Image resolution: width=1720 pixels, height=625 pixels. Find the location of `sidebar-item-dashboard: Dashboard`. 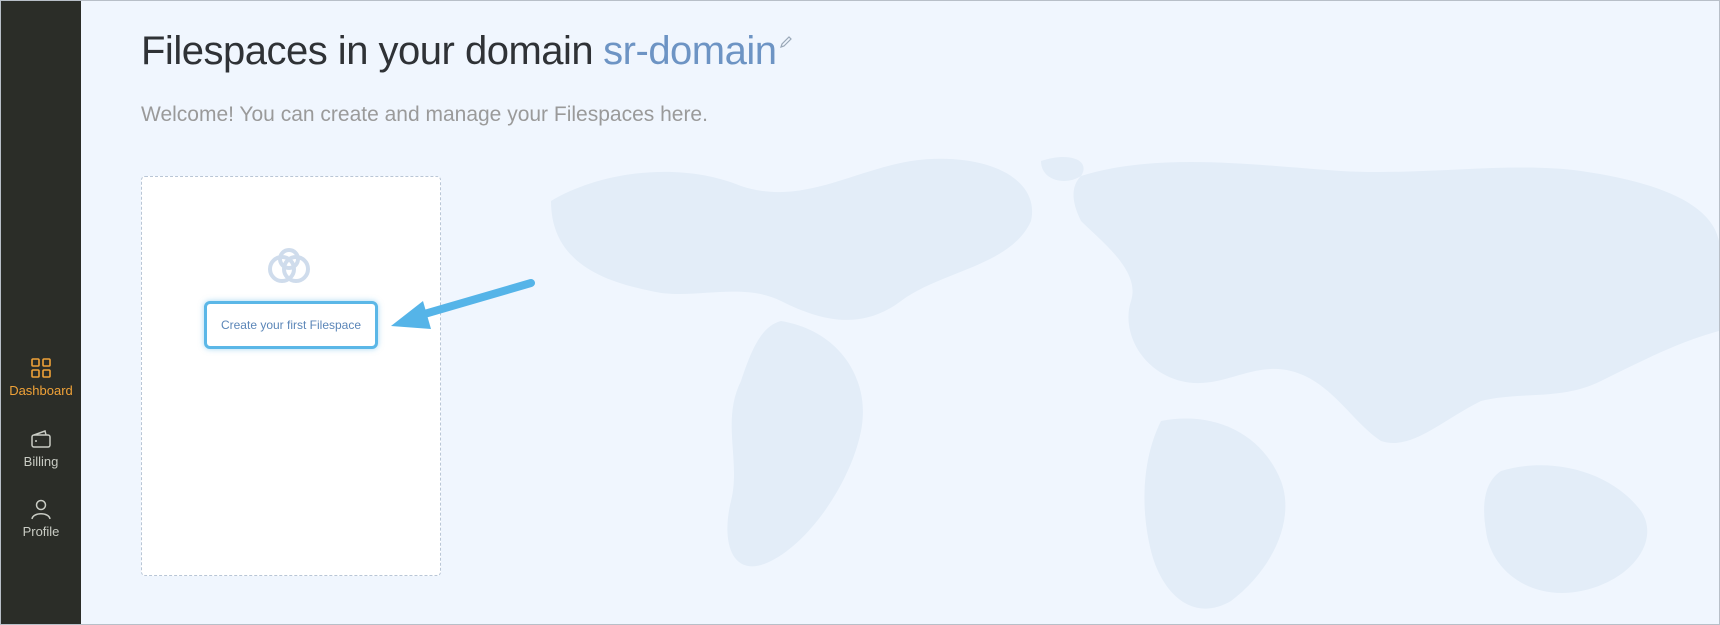

sidebar-item-dashboard: Dashboard is located at coordinates (41, 377).